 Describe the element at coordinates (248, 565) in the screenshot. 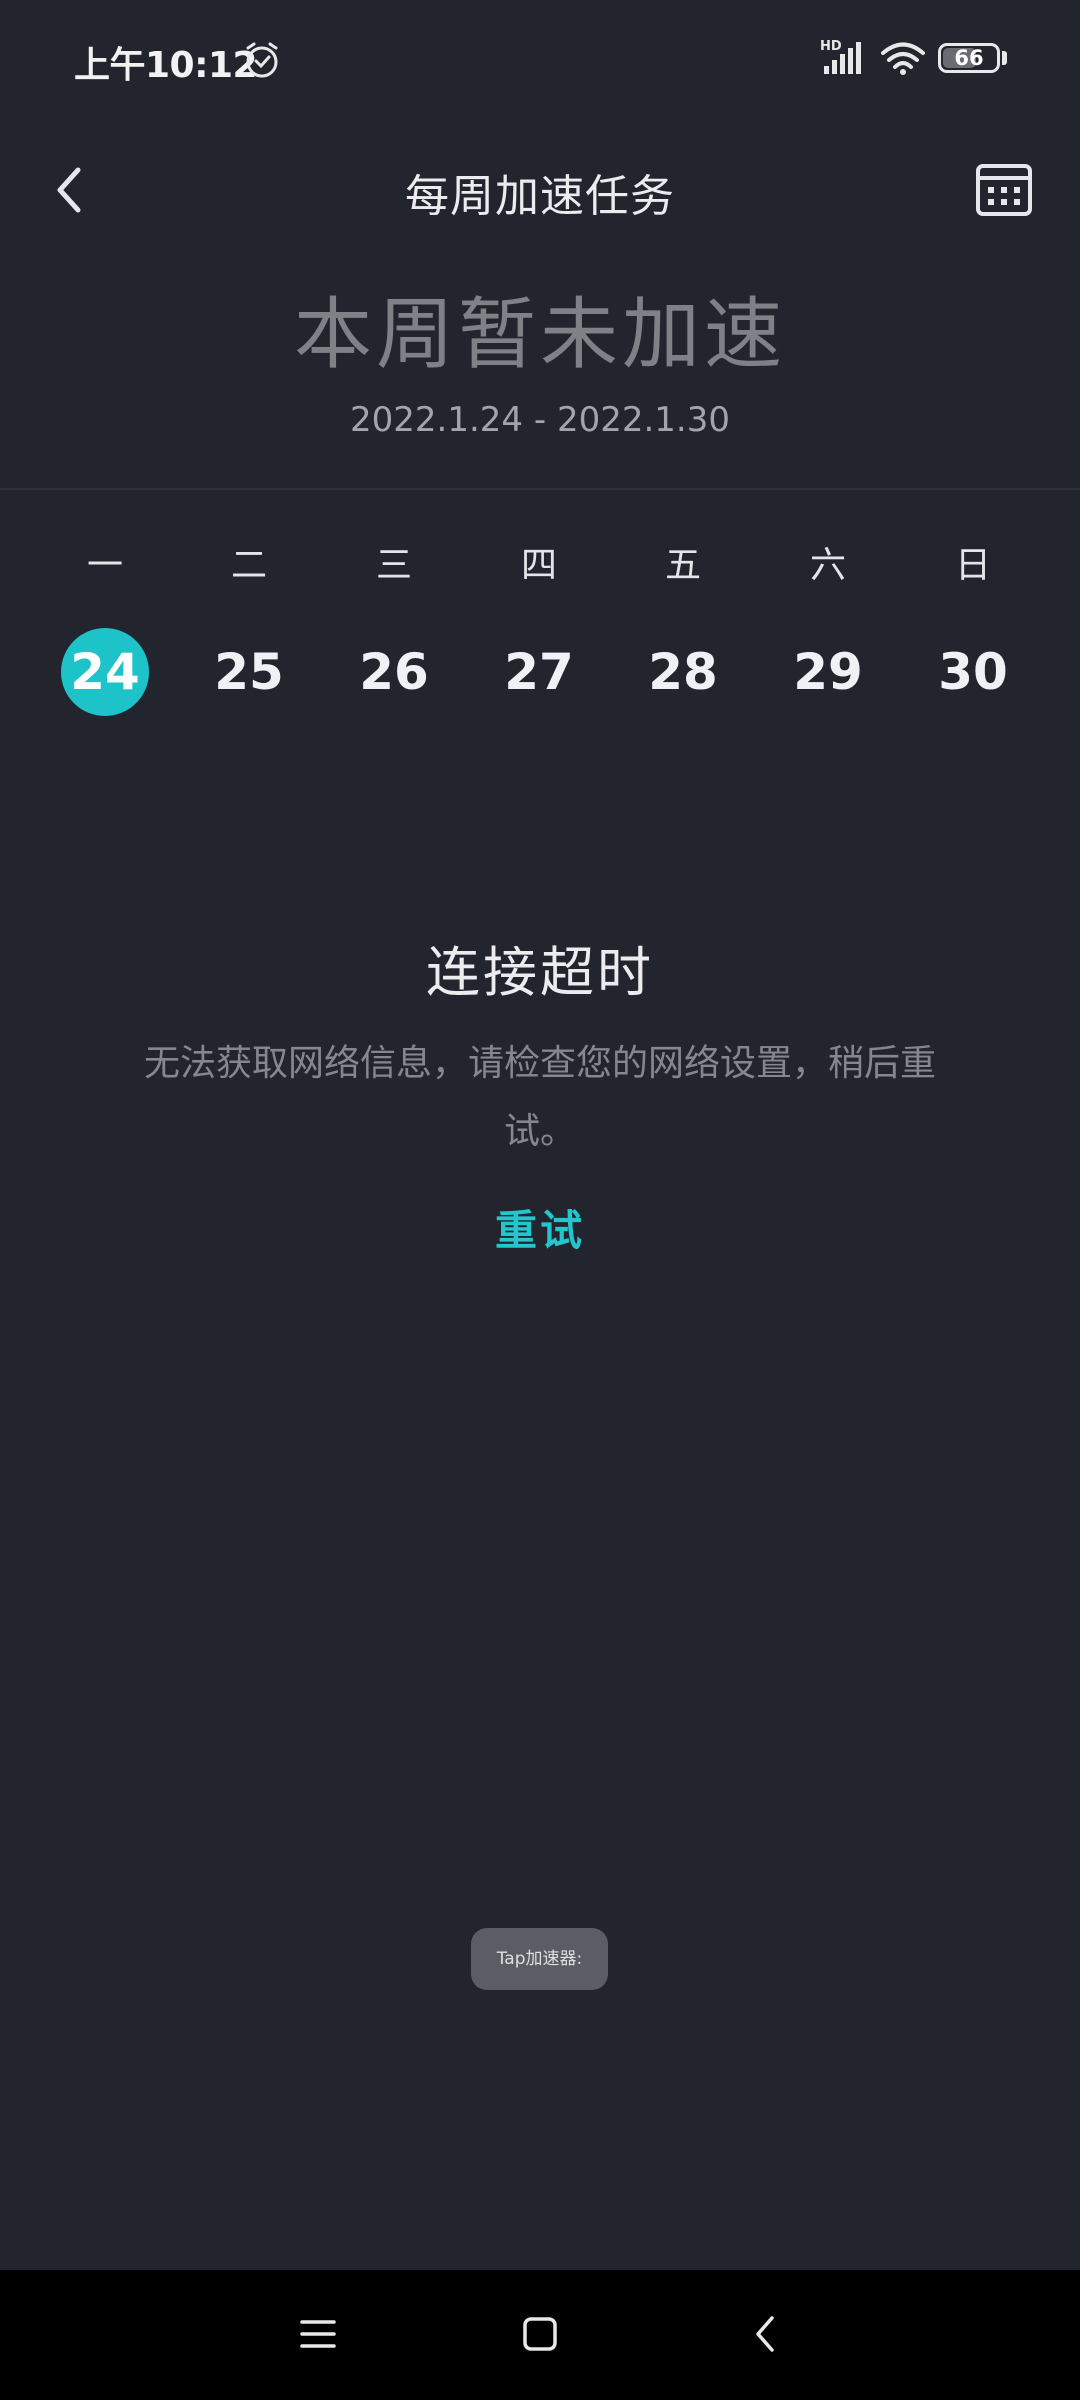

I see `weekday-label: 二` at that location.